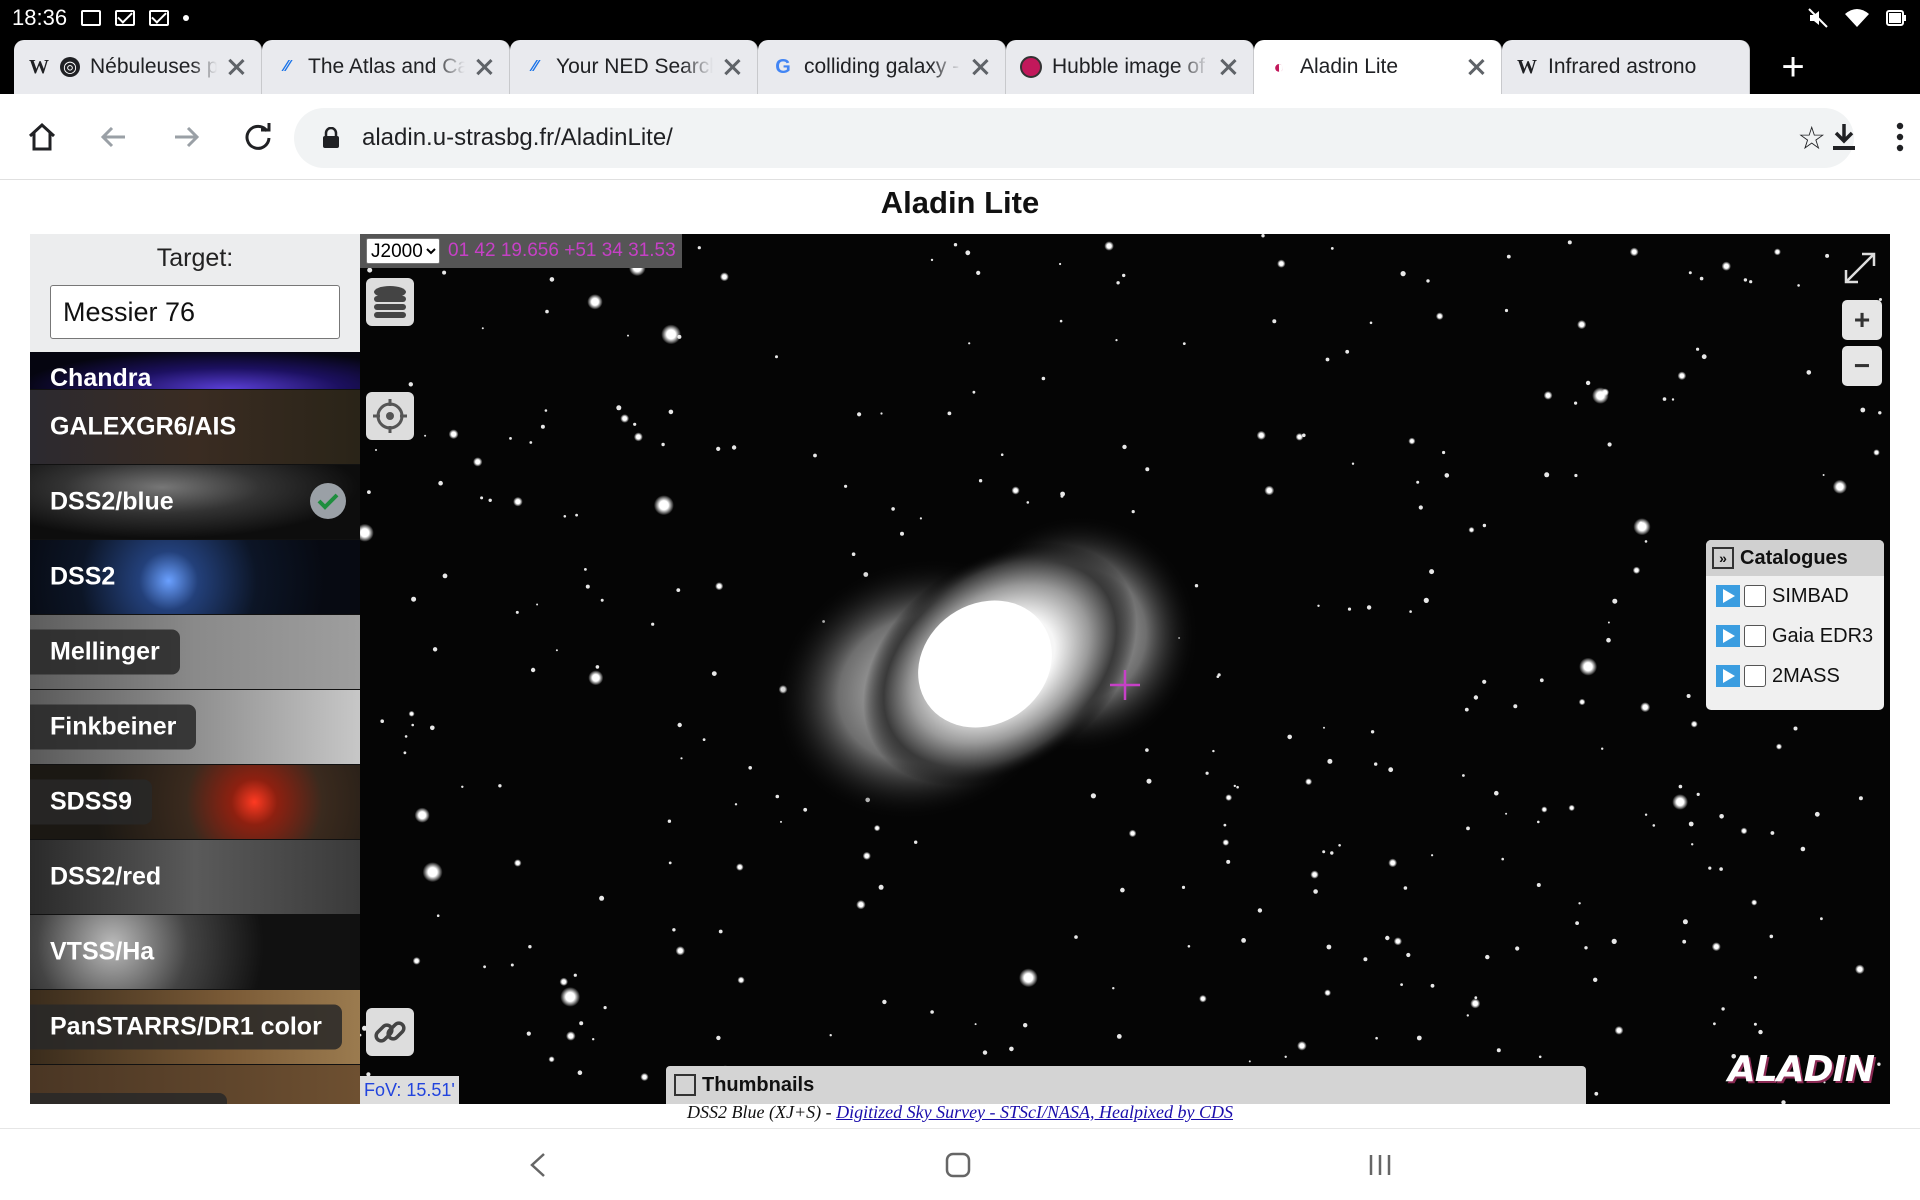 The image size is (1920, 1200). Describe the element at coordinates (195, 502) in the screenshot. I see `survey-dss2-blue: DSS2/blue` at that location.